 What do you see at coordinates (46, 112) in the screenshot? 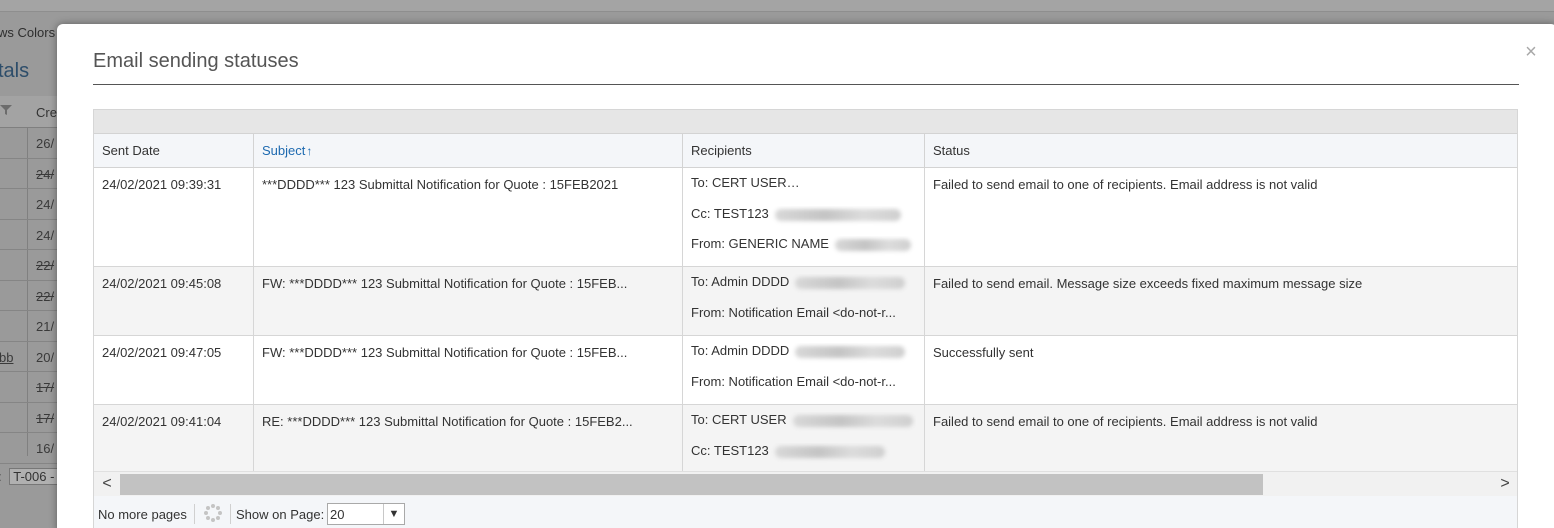
I see `background-column-header: Cre` at bounding box center [46, 112].